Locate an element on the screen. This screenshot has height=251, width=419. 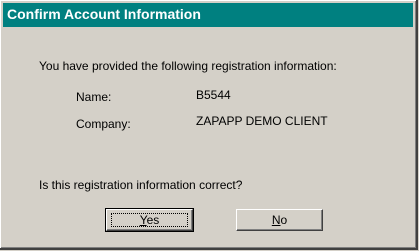
no-label-rest: o is located at coordinates (284, 220).